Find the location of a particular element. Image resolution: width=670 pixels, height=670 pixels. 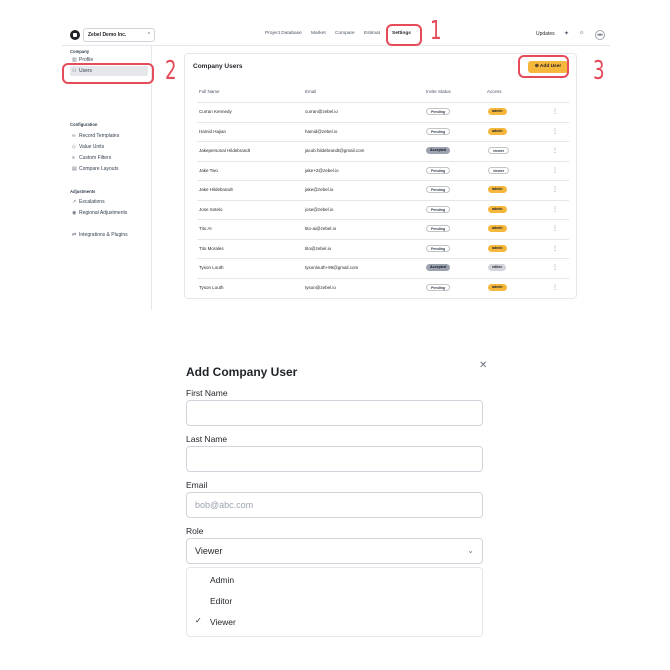

role-option-viewer: Viewer is located at coordinates (223, 622).